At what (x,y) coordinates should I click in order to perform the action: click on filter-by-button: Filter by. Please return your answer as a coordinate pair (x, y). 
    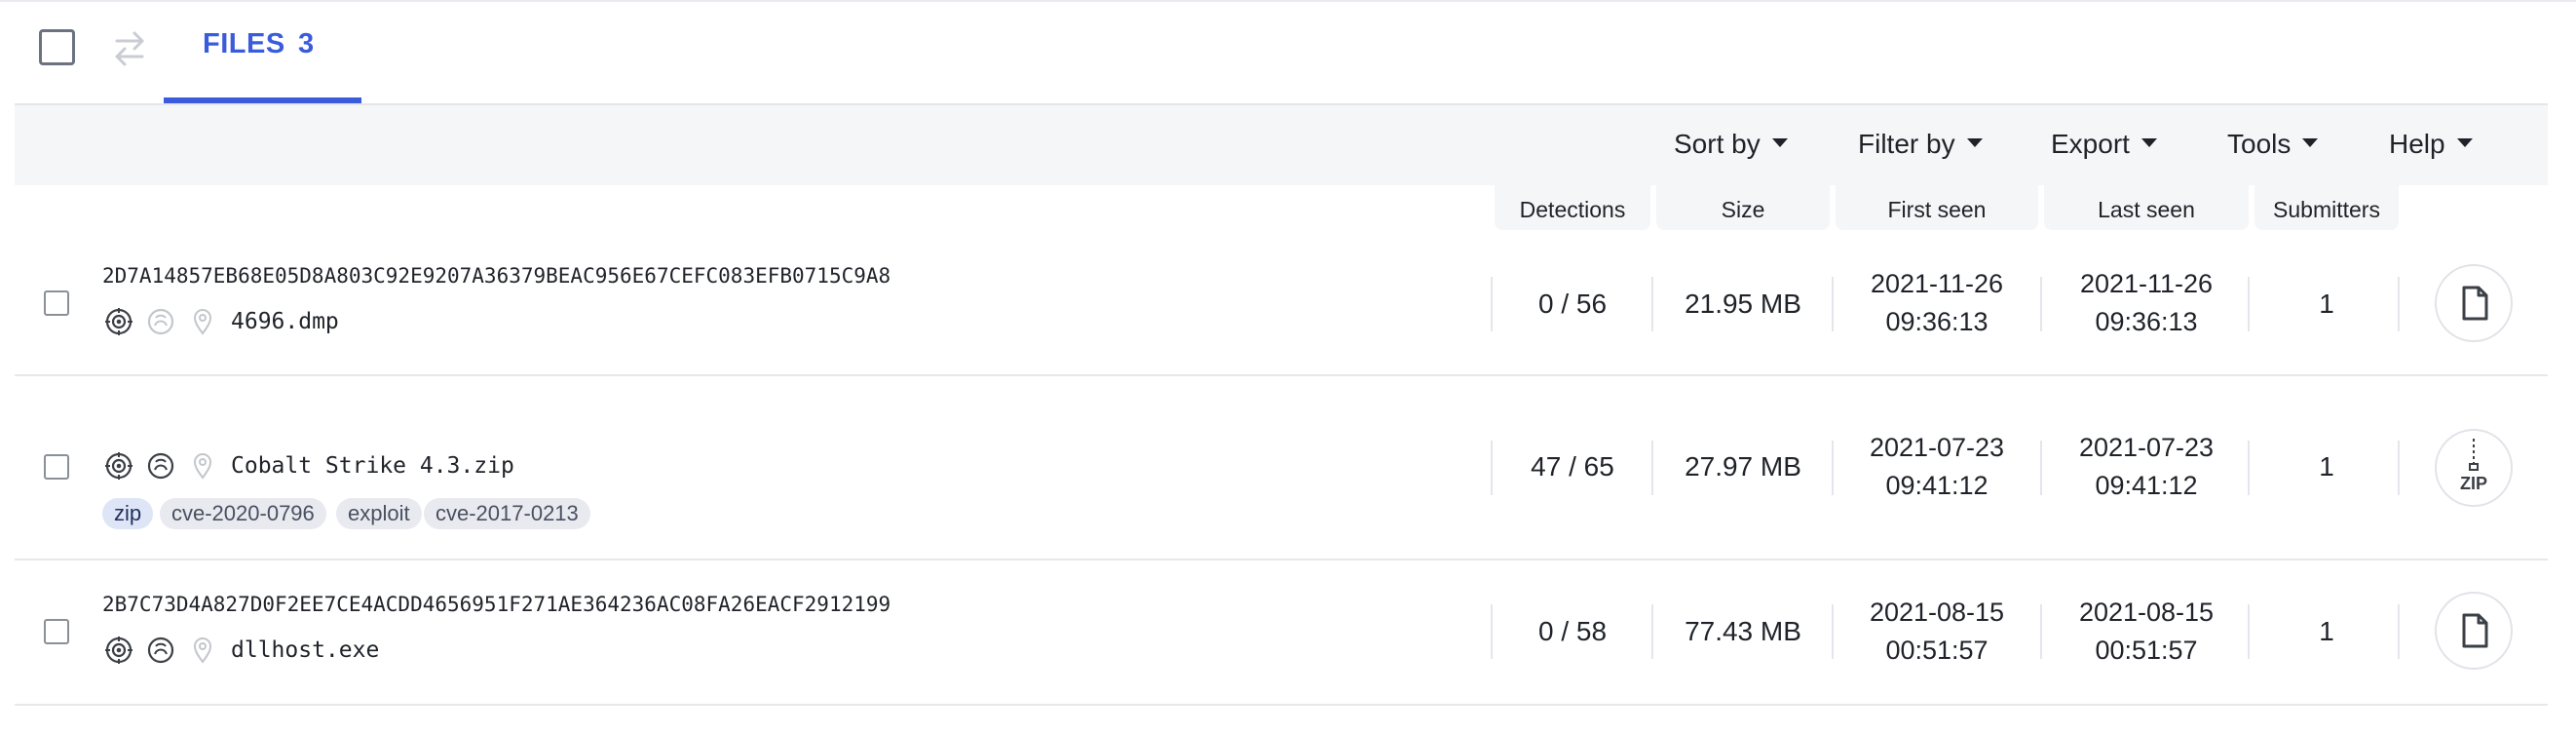
    Looking at the image, I should click on (1920, 144).